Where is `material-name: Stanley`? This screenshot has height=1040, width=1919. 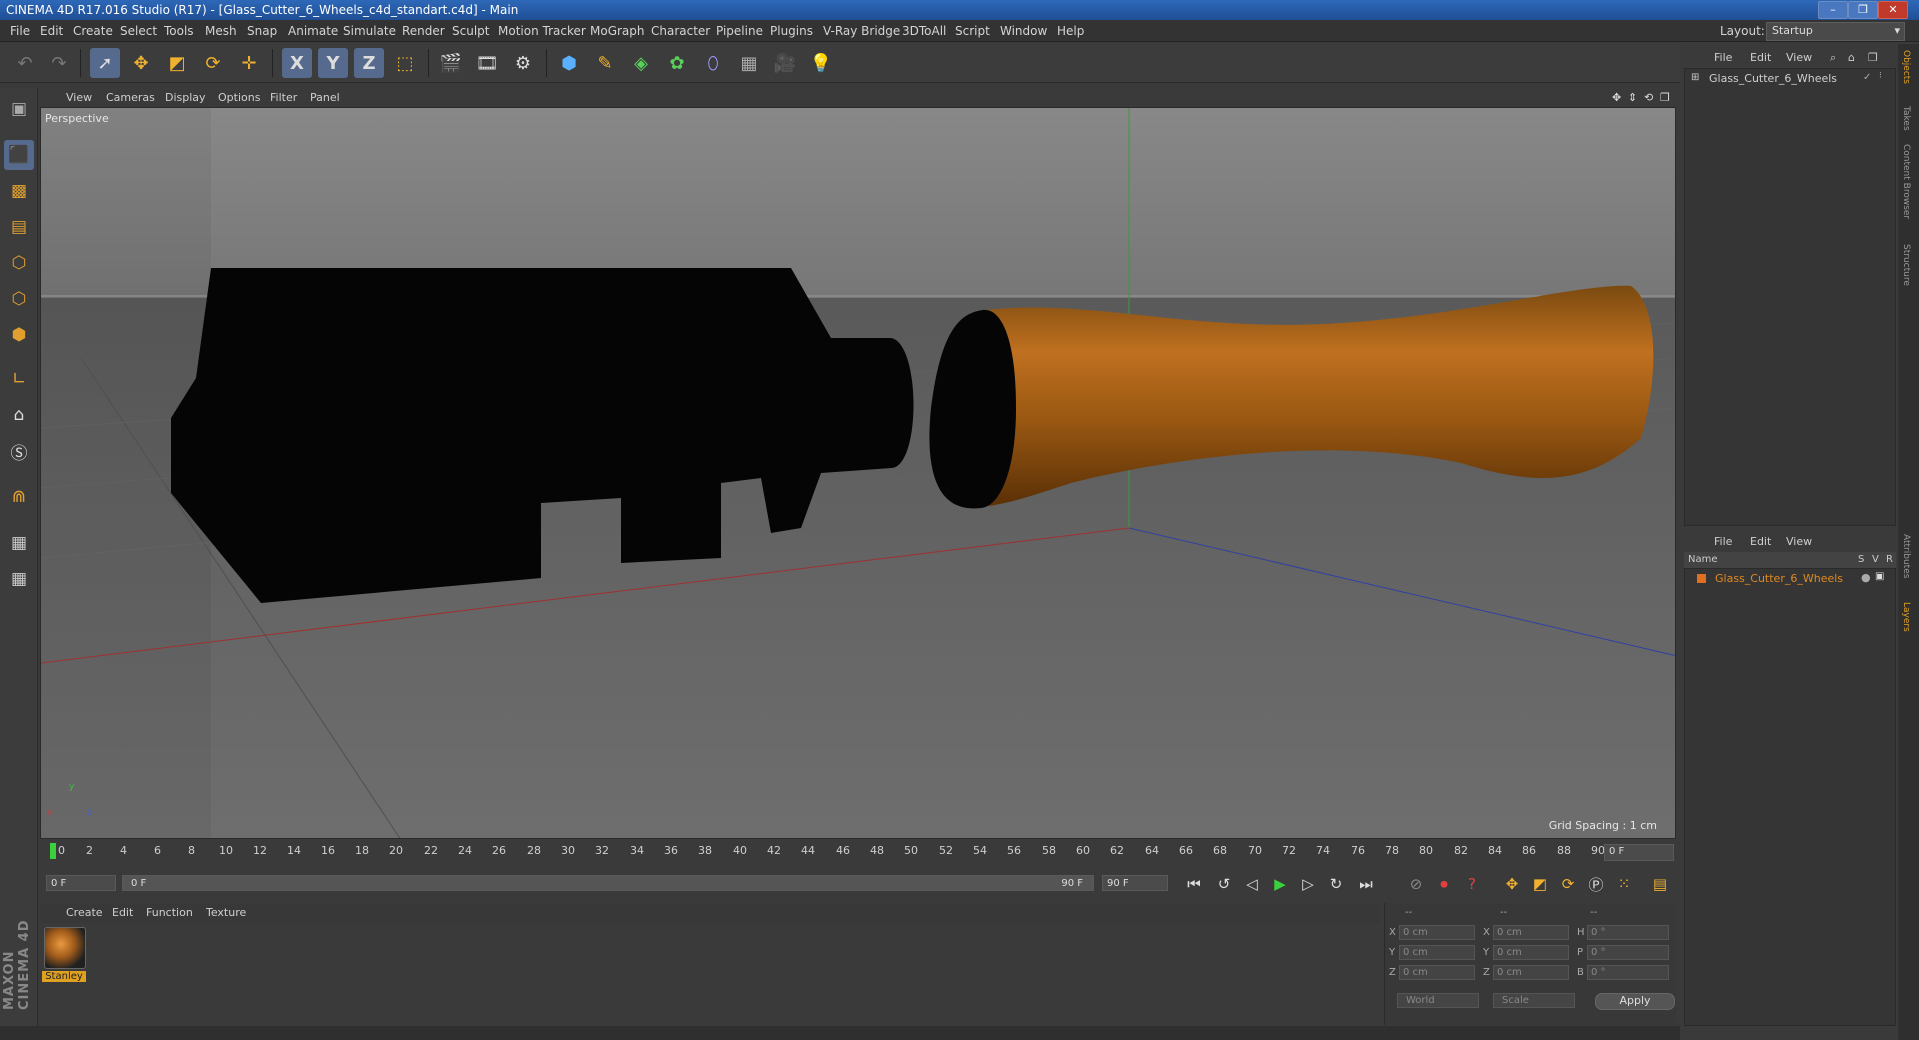 material-name: Stanley is located at coordinates (64, 976).